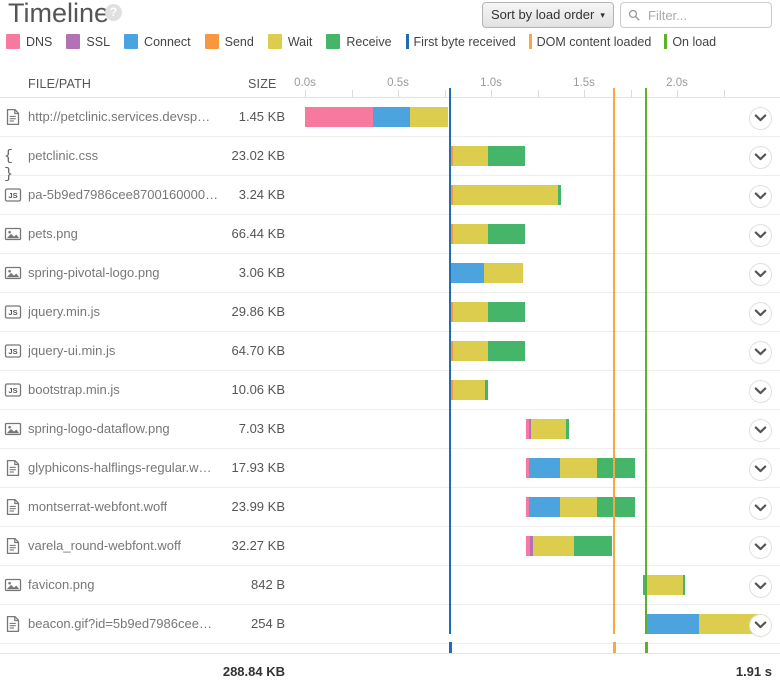  Describe the element at coordinates (713, 15) in the screenshot. I see `search-input` at that location.